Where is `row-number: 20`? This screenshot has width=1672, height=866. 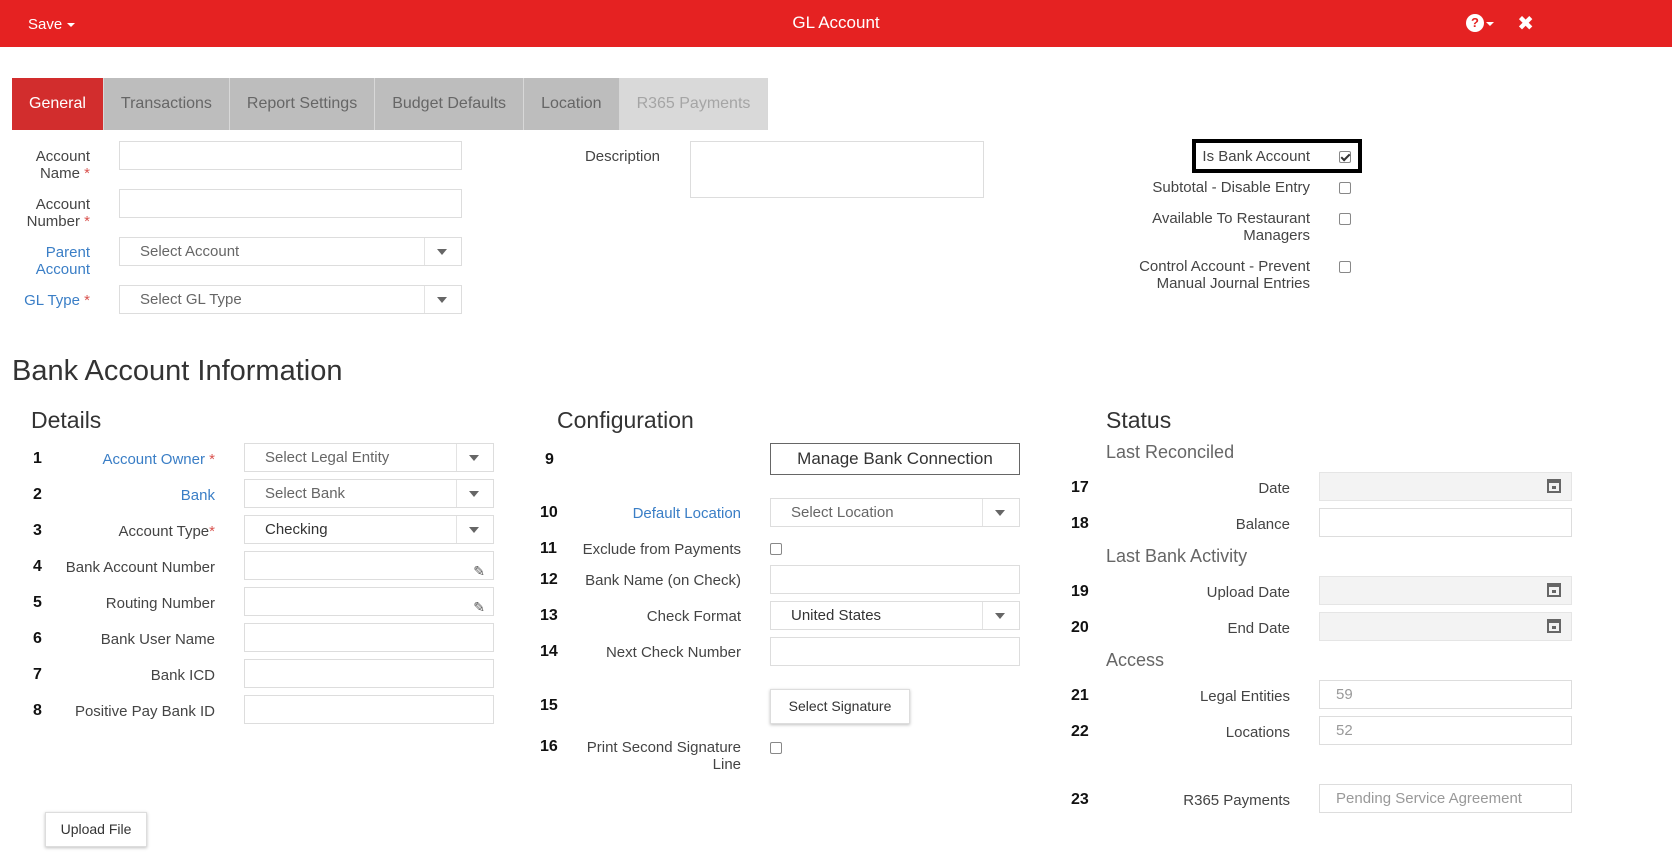 row-number: 20 is located at coordinates (1080, 627).